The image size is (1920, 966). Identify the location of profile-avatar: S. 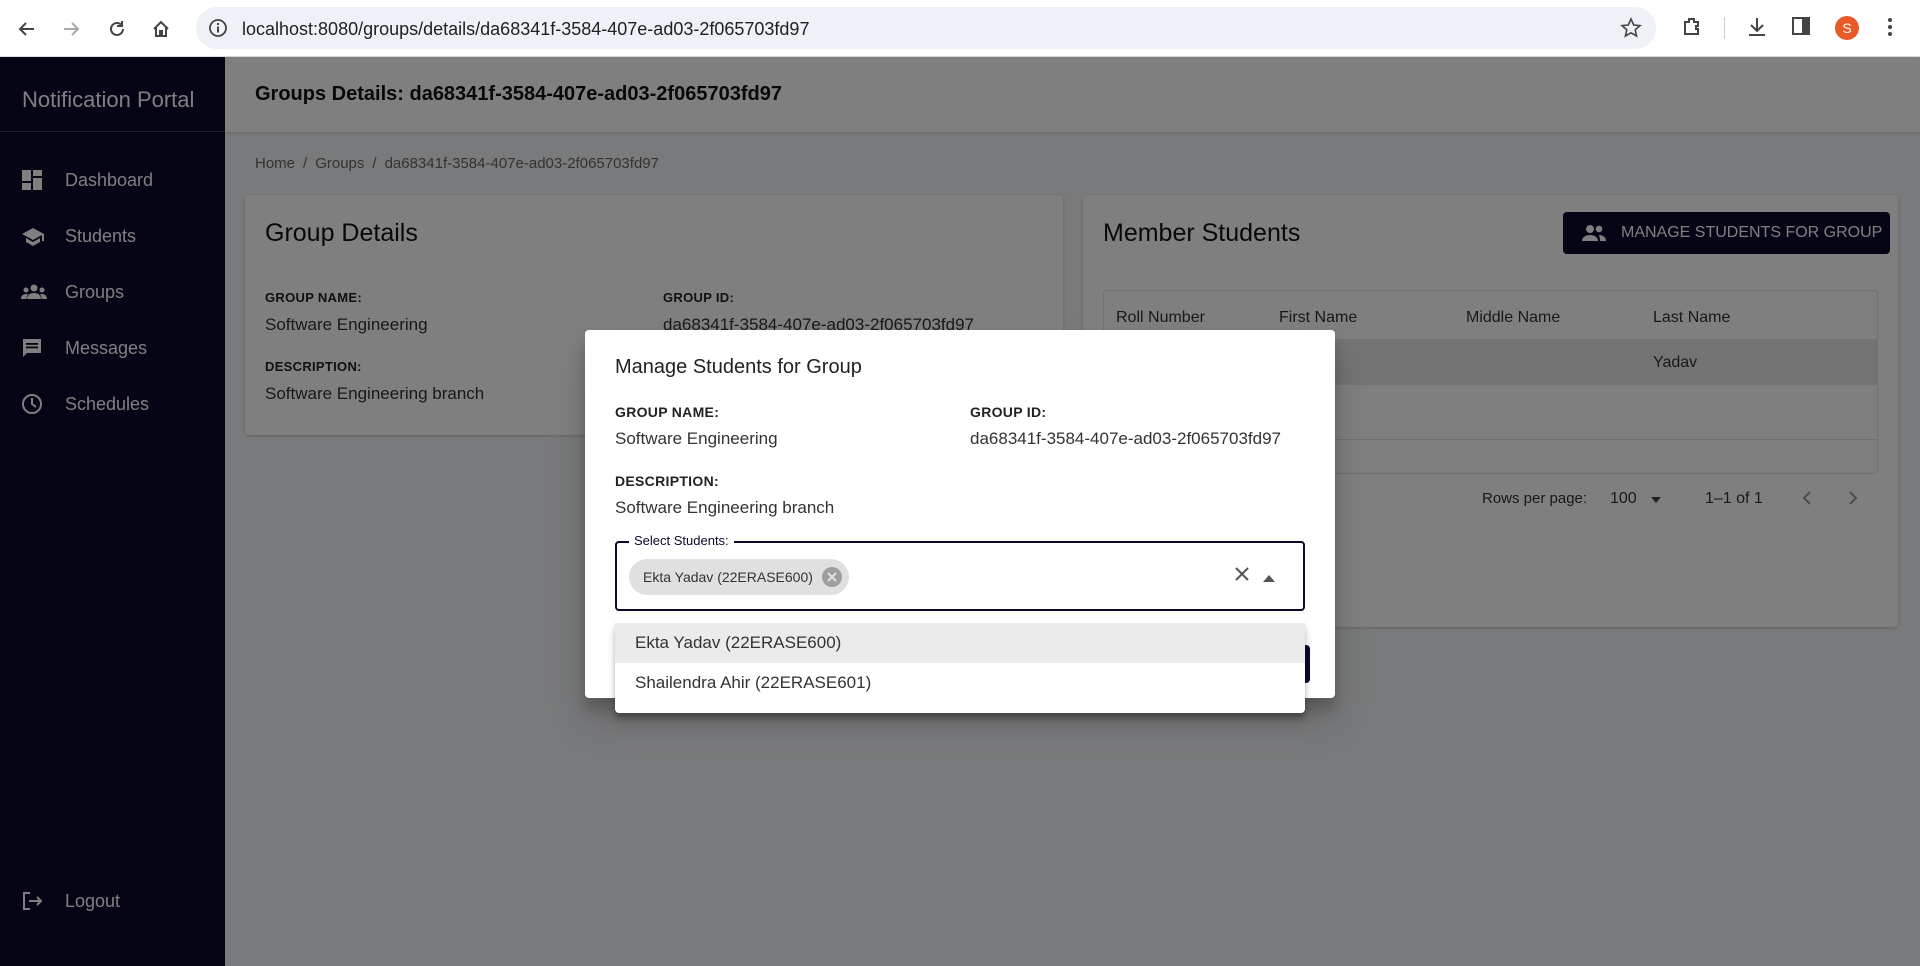
(1847, 28).